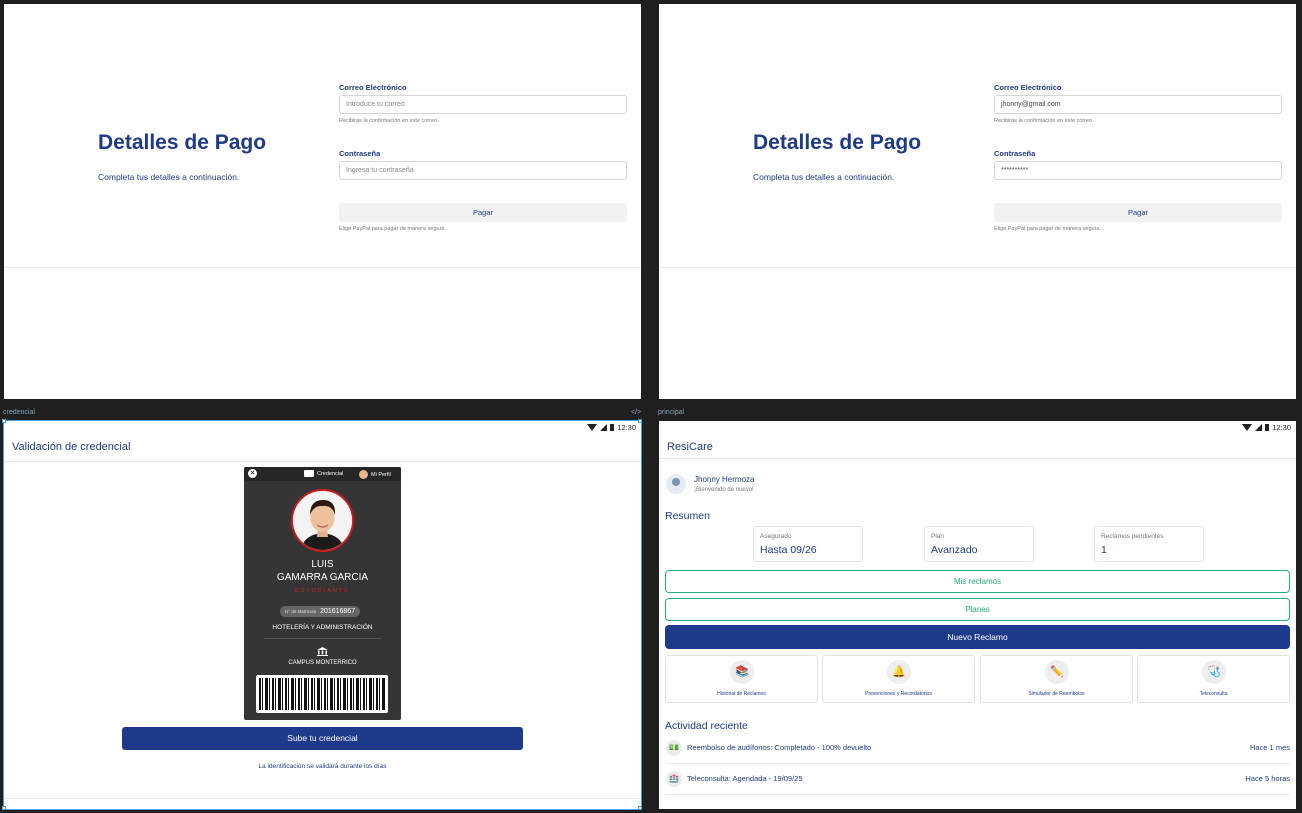 The width and height of the screenshot is (1302, 813). What do you see at coordinates (330, 473) in the screenshot?
I see `tab-credencial-label: Credencial` at bounding box center [330, 473].